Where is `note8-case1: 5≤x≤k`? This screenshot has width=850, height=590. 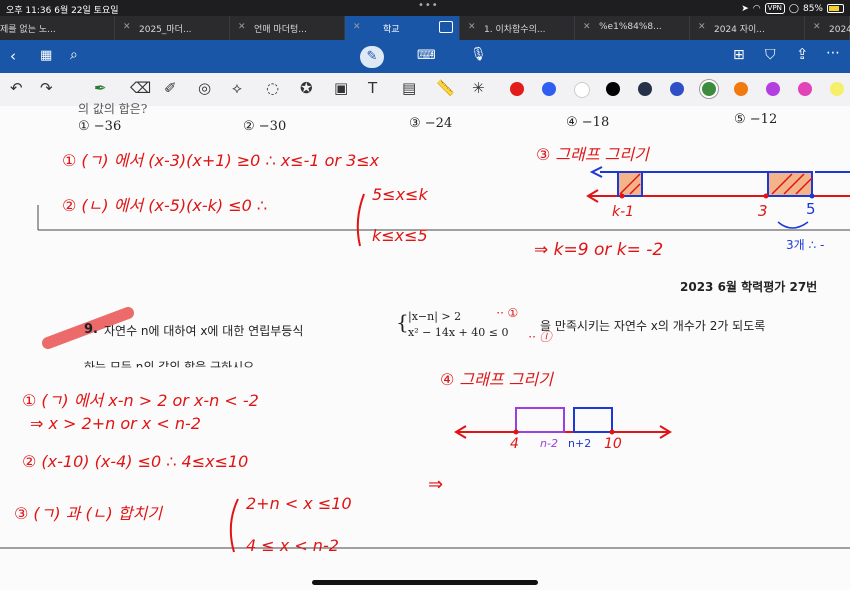
note8-case1: 5≤x≤k is located at coordinates (400, 194).